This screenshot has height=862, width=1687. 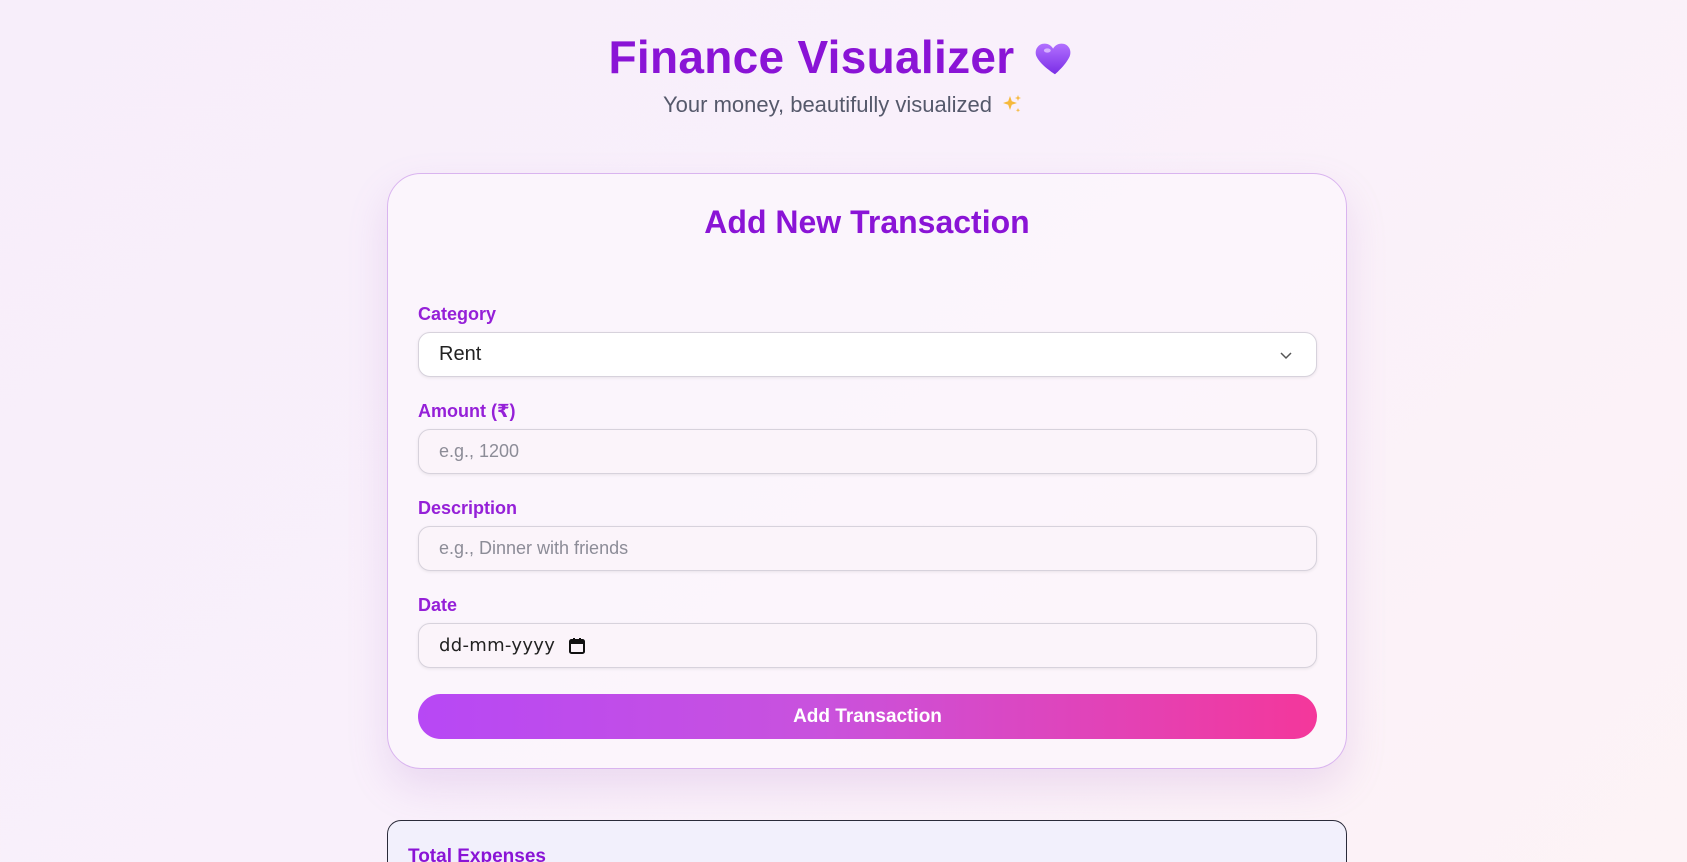 I want to click on amount-label: Amount (₹), so click(x=467, y=411).